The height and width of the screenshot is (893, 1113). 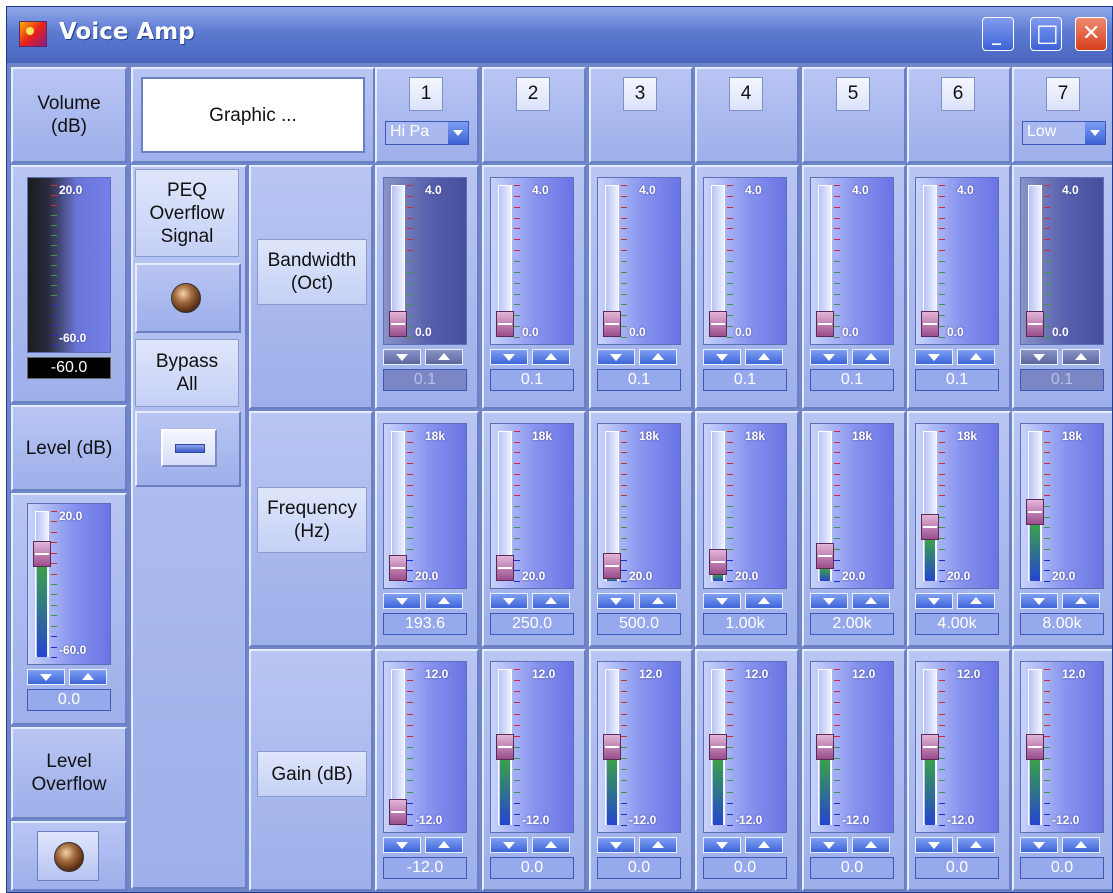 What do you see at coordinates (425, 868) in the screenshot?
I see `gain-value: -12.0` at bounding box center [425, 868].